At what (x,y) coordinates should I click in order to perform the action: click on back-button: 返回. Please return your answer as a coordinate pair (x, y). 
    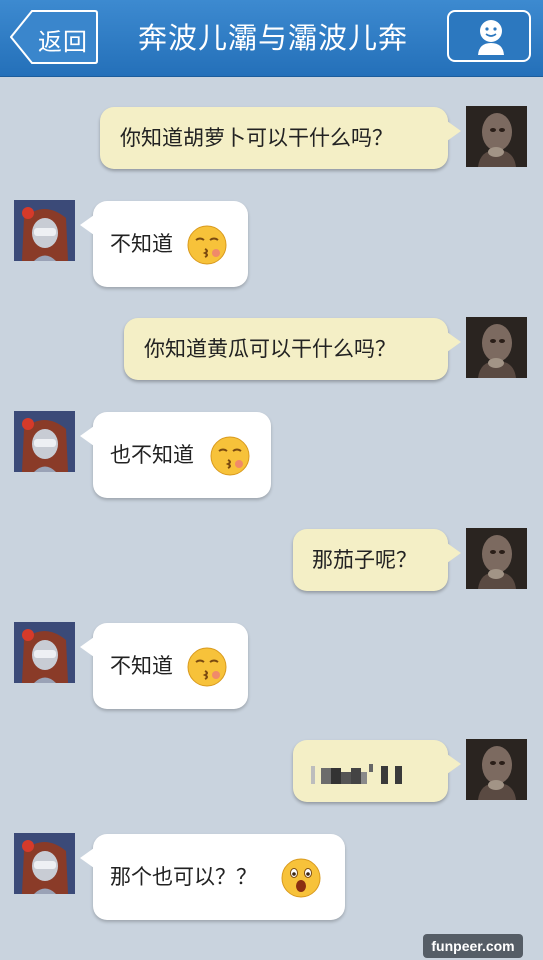
    Looking at the image, I should click on (54, 37).